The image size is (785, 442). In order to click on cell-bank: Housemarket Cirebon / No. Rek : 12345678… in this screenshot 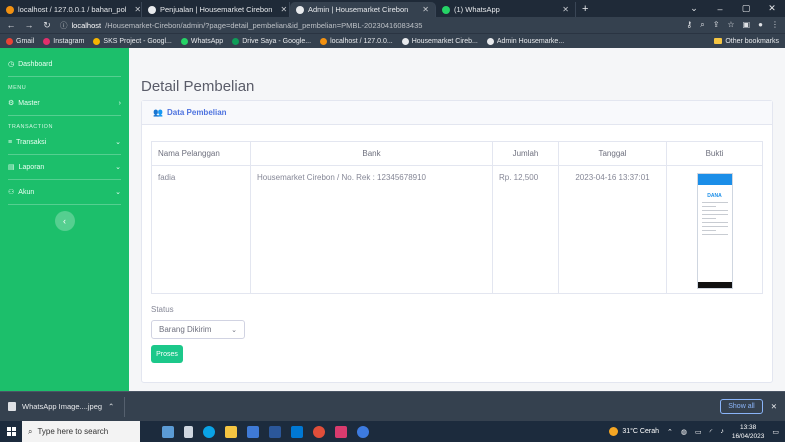, I will do `click(371, 229)`.